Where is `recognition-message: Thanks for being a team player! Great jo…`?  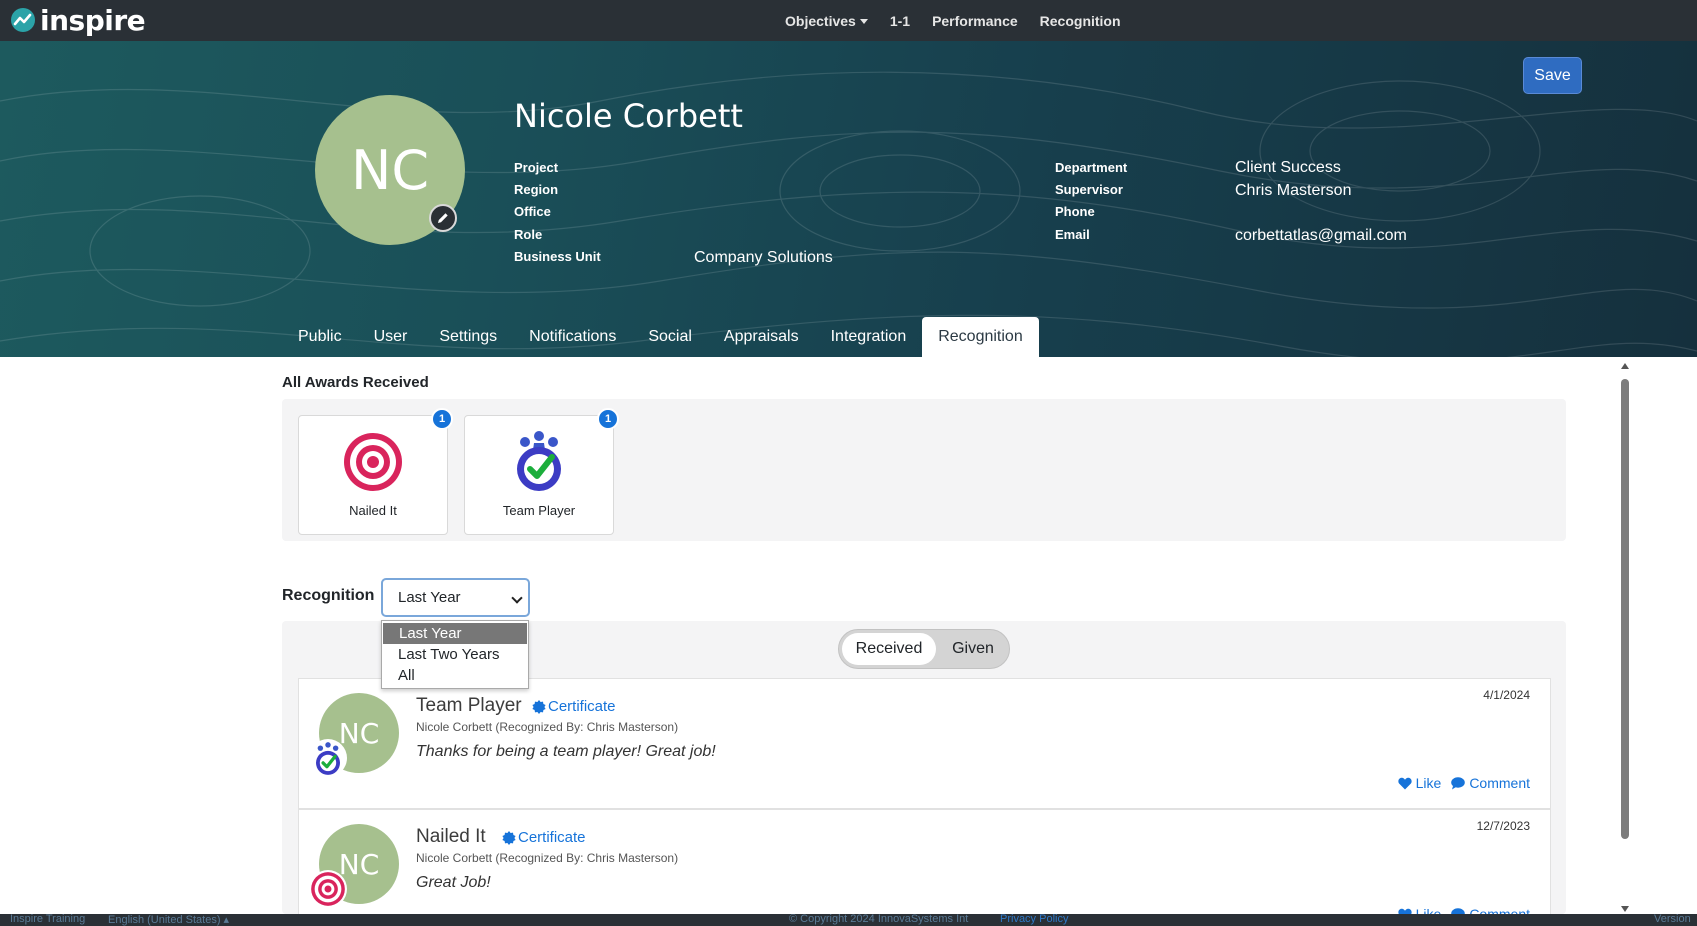 recognition-message: Thanks for being a team player! Great jo… is located at coordinates (566, 751).